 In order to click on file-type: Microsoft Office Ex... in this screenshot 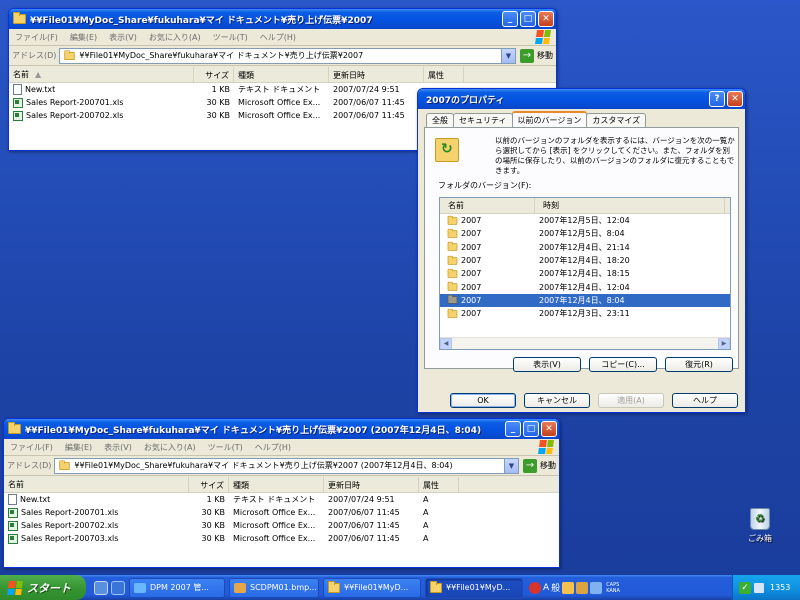, I will do `click(274, 525)`.